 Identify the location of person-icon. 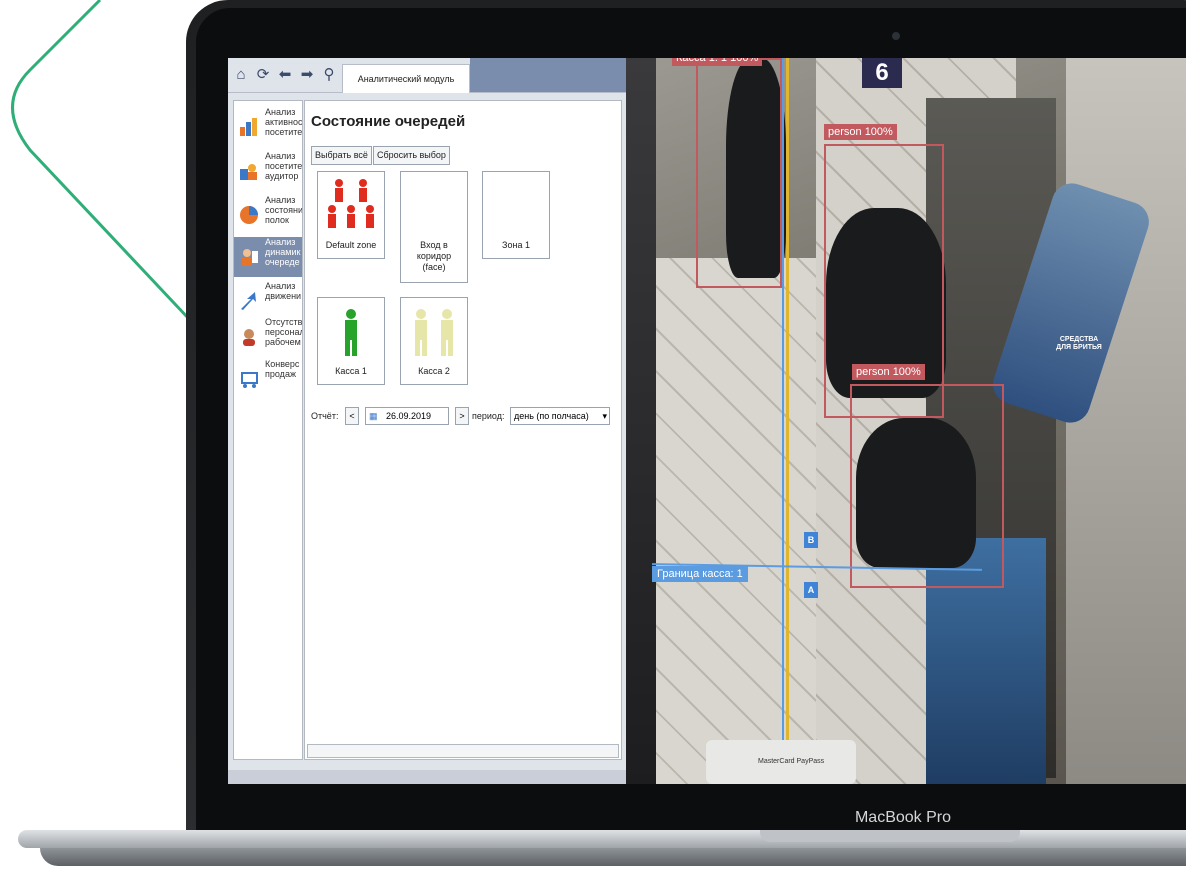
(249, 337).